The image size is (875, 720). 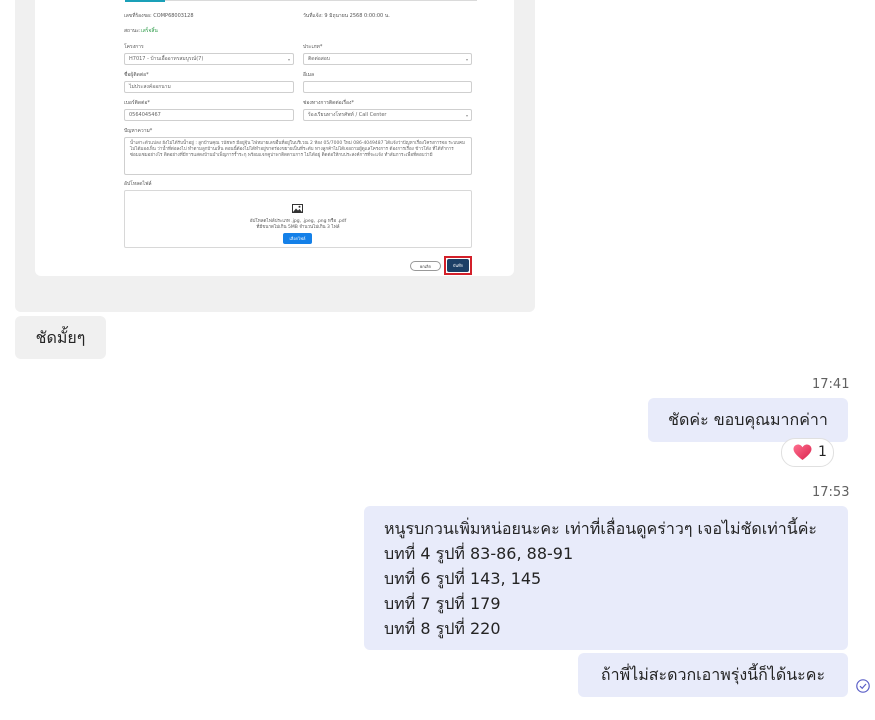 What do you see at coordinates (347, 115) in the screenshot?
I see `channel-value: ร้องเรียนทางโทรศัพท์ / Call Center` at bounding box center [347, 115].